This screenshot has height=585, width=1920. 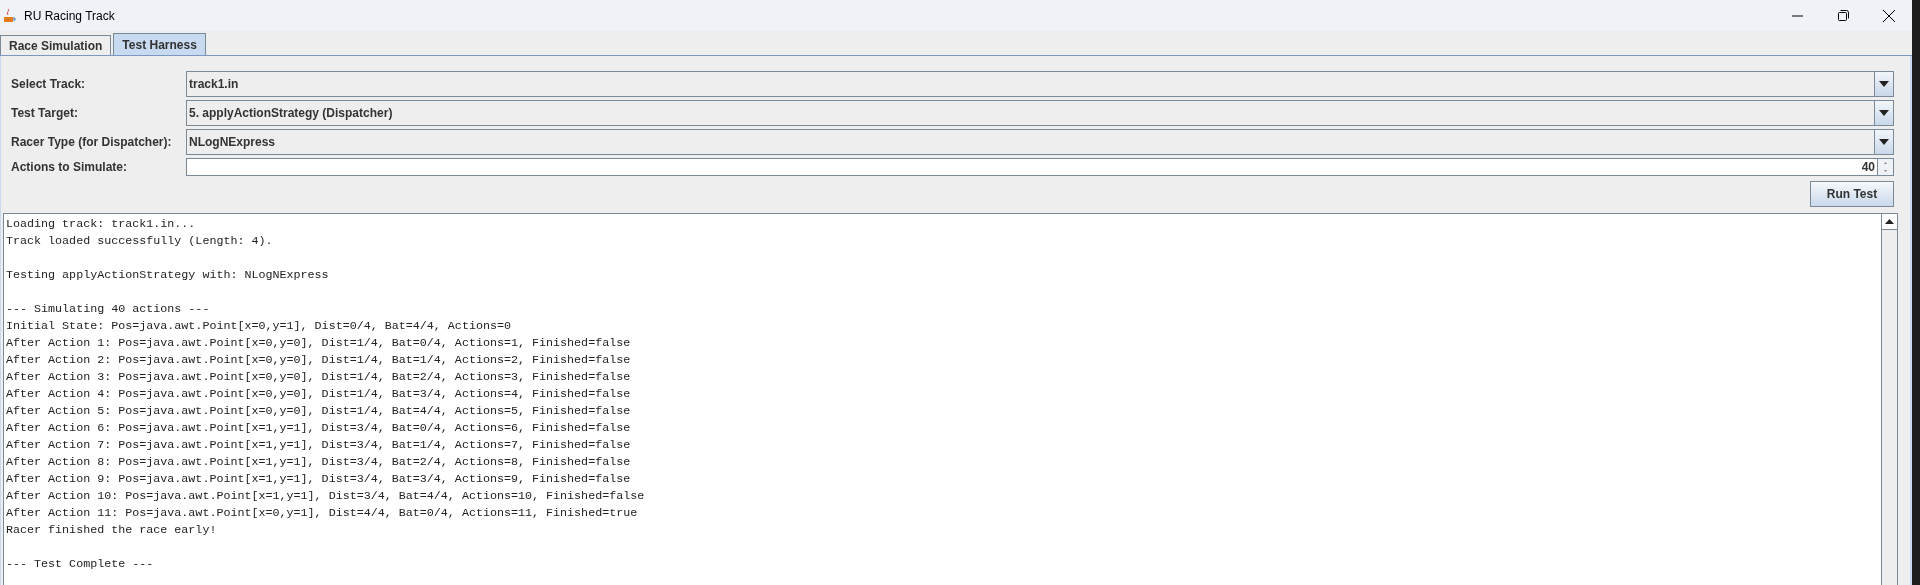 What do you see at coordinates (1040, 84) in the screenshot?
I see `dropdown: track1.in` at bounding box center [1040, 84].